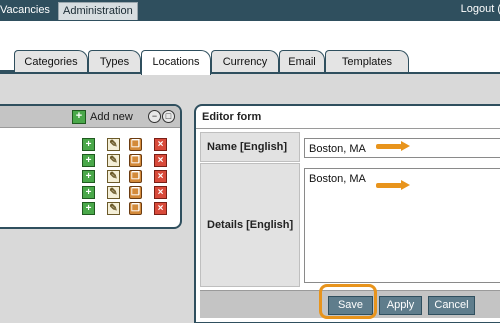 The height and width of the screenshot is (323, 500). Describe the element at coordinates (232, 117) in the screenshot. I see `editor-form-title: Editor form` at that location.